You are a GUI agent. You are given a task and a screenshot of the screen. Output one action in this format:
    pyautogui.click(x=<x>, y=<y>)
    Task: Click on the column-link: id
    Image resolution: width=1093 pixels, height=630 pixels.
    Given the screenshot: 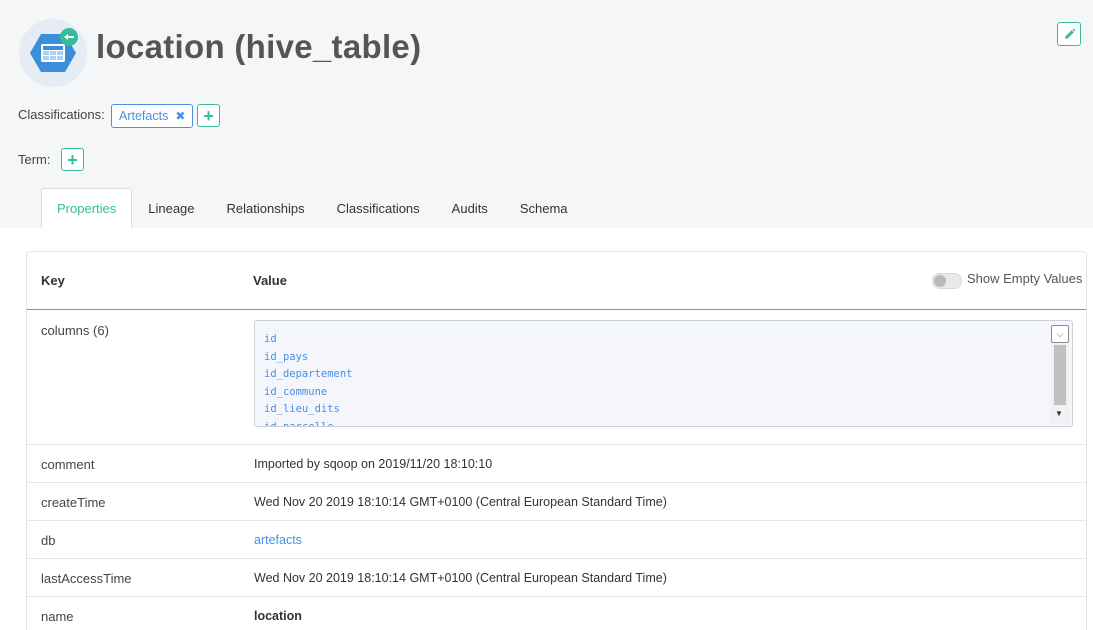 What is the action you would take?
    pyautogui.click(x=308, y=340)
    